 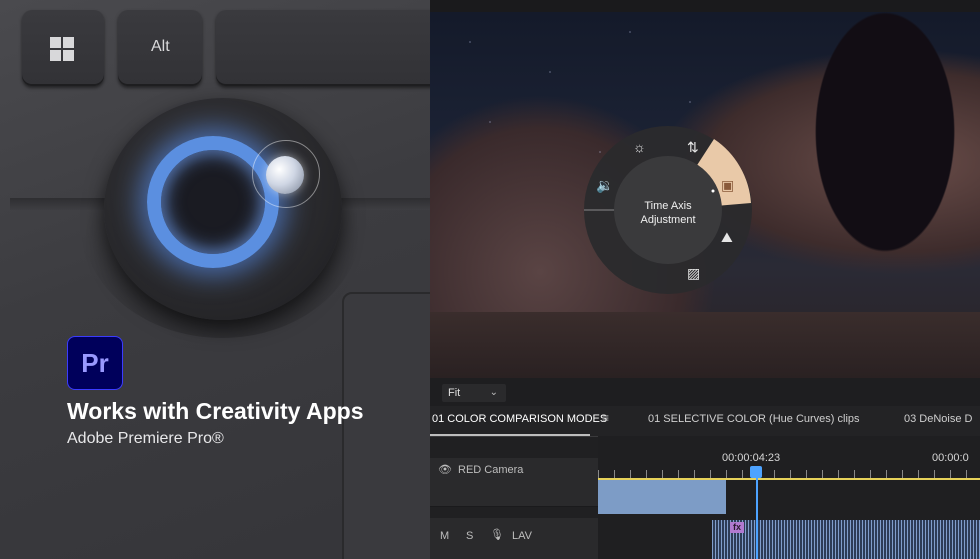 What do you see at coordinates (693, 273) in the screenshot?
I see `image-icon: ▨` at bounding box center [693, 273].